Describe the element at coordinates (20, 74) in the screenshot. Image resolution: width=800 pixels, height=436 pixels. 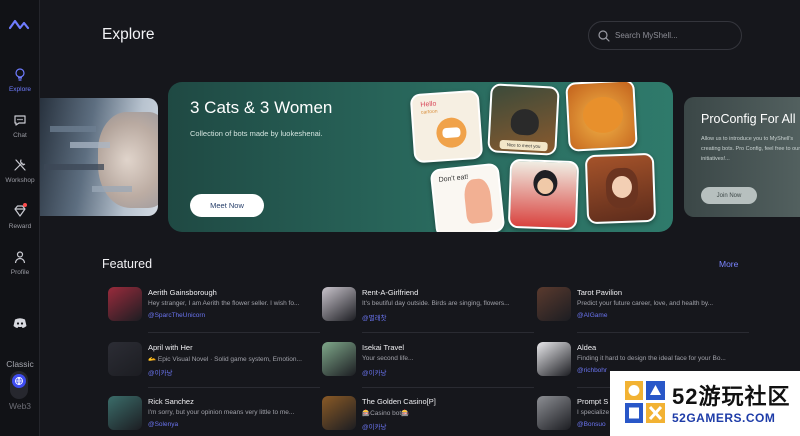
I see `lightbulb-icon` at that location.